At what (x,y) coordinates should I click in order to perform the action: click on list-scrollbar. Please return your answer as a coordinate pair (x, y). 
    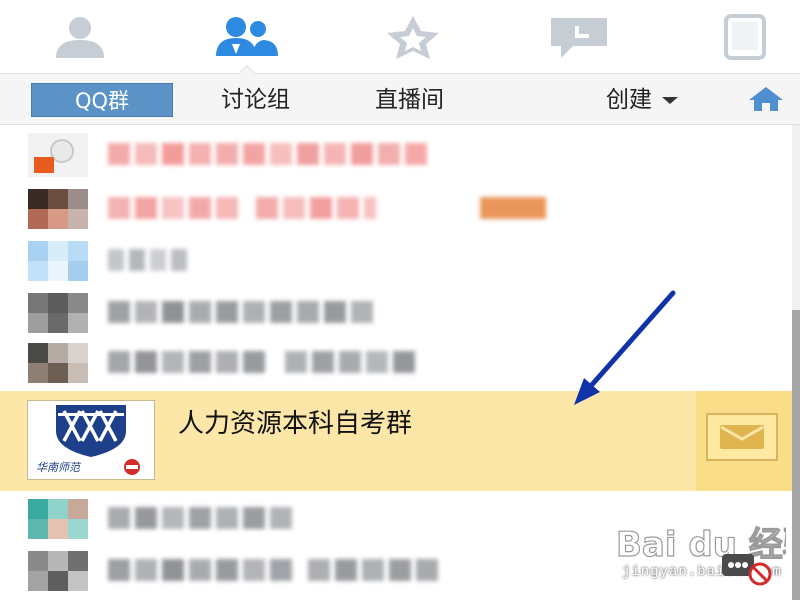
    Looking at the image, I should click on (796, 362).